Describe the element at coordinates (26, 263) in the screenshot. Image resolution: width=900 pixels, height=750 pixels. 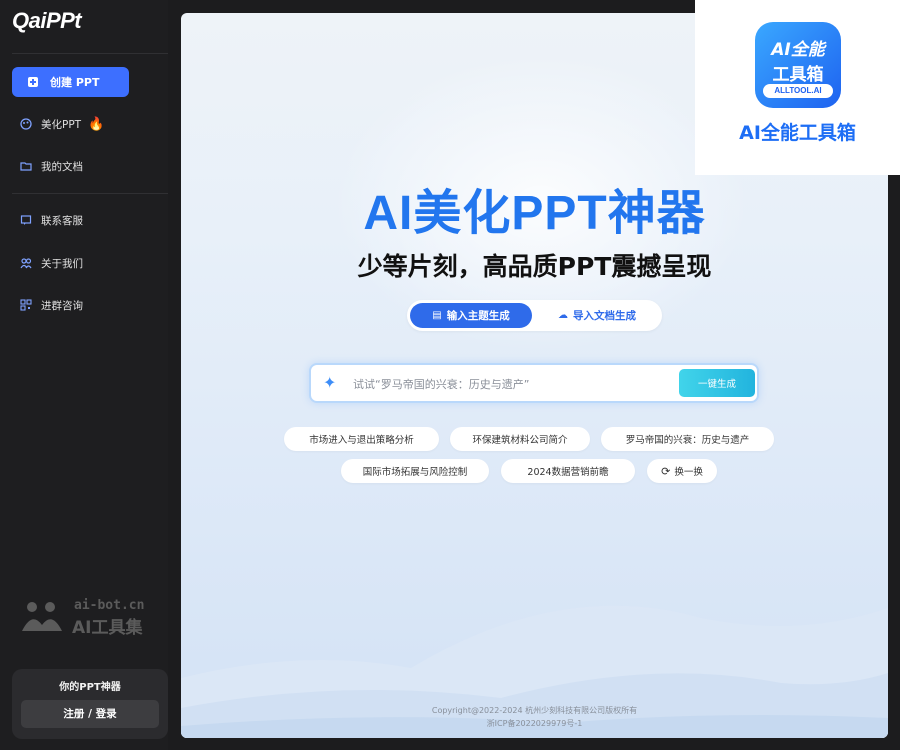
I see `team-icon` at that location.